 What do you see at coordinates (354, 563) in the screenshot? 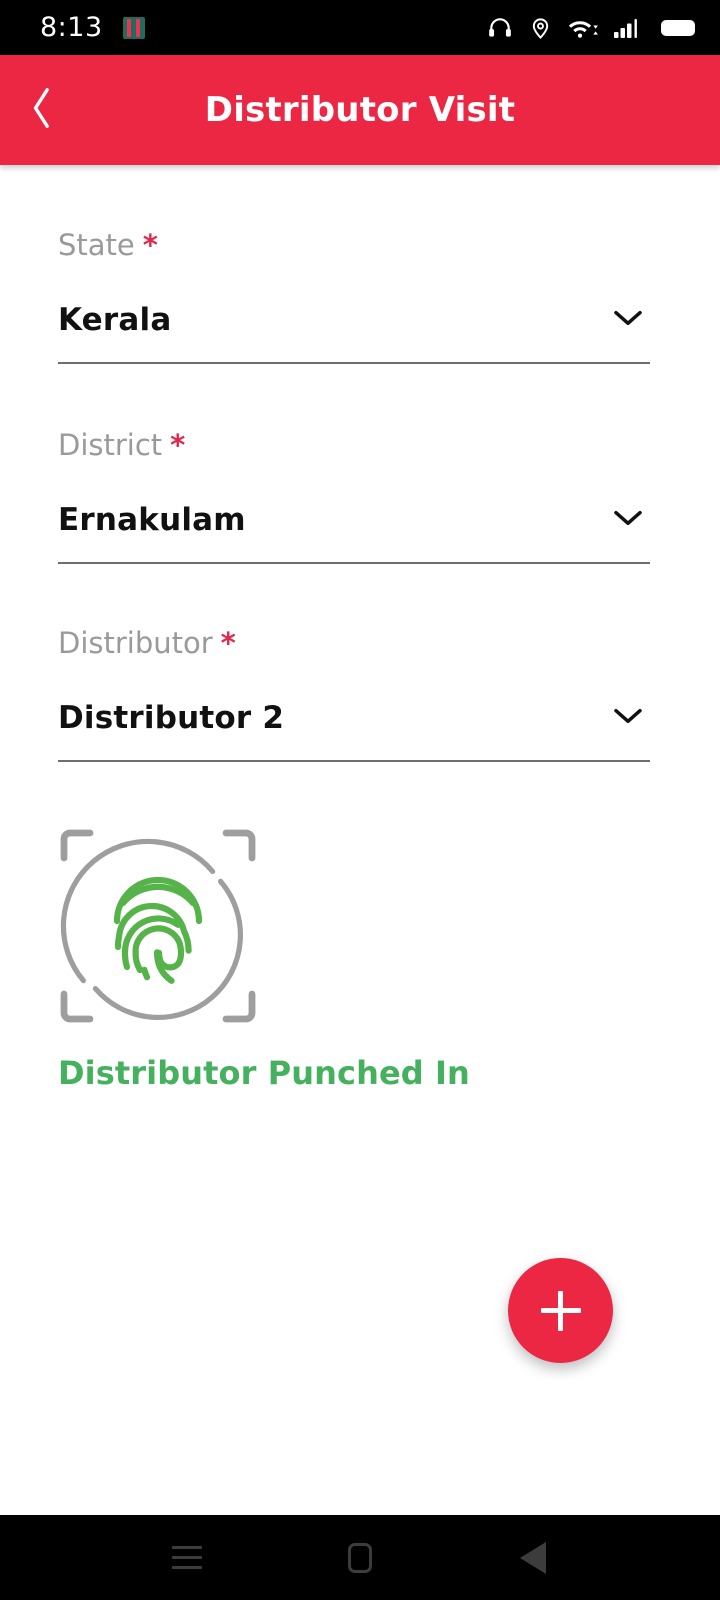
I see `field-district-underline` at bounding box center [354, 563].